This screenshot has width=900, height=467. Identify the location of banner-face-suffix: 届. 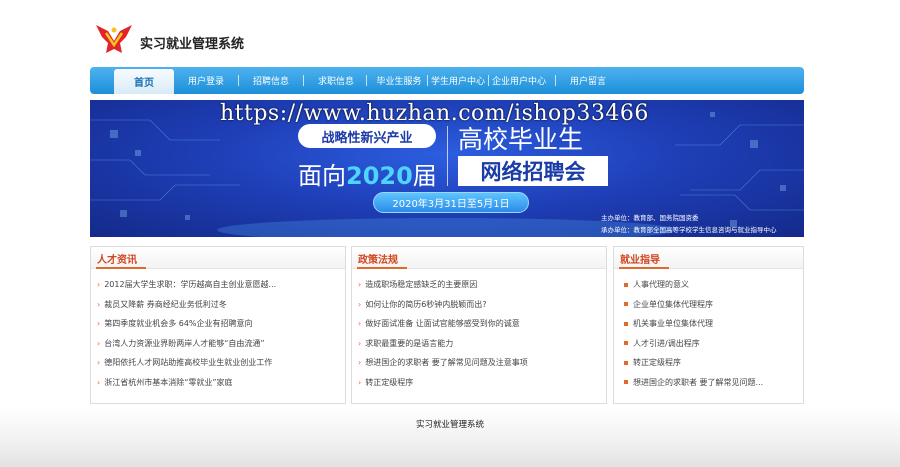
(424, 176).